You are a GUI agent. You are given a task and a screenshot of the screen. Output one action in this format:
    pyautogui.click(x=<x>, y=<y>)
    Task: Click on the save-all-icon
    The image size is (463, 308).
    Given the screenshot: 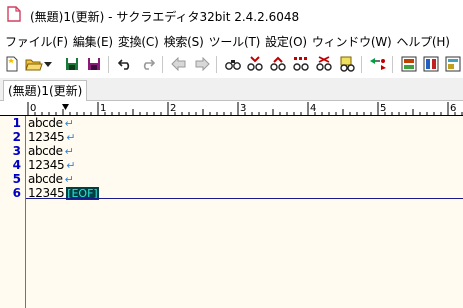 What is the action you would take?
    pyautogui.click(x=94, y=64)
    